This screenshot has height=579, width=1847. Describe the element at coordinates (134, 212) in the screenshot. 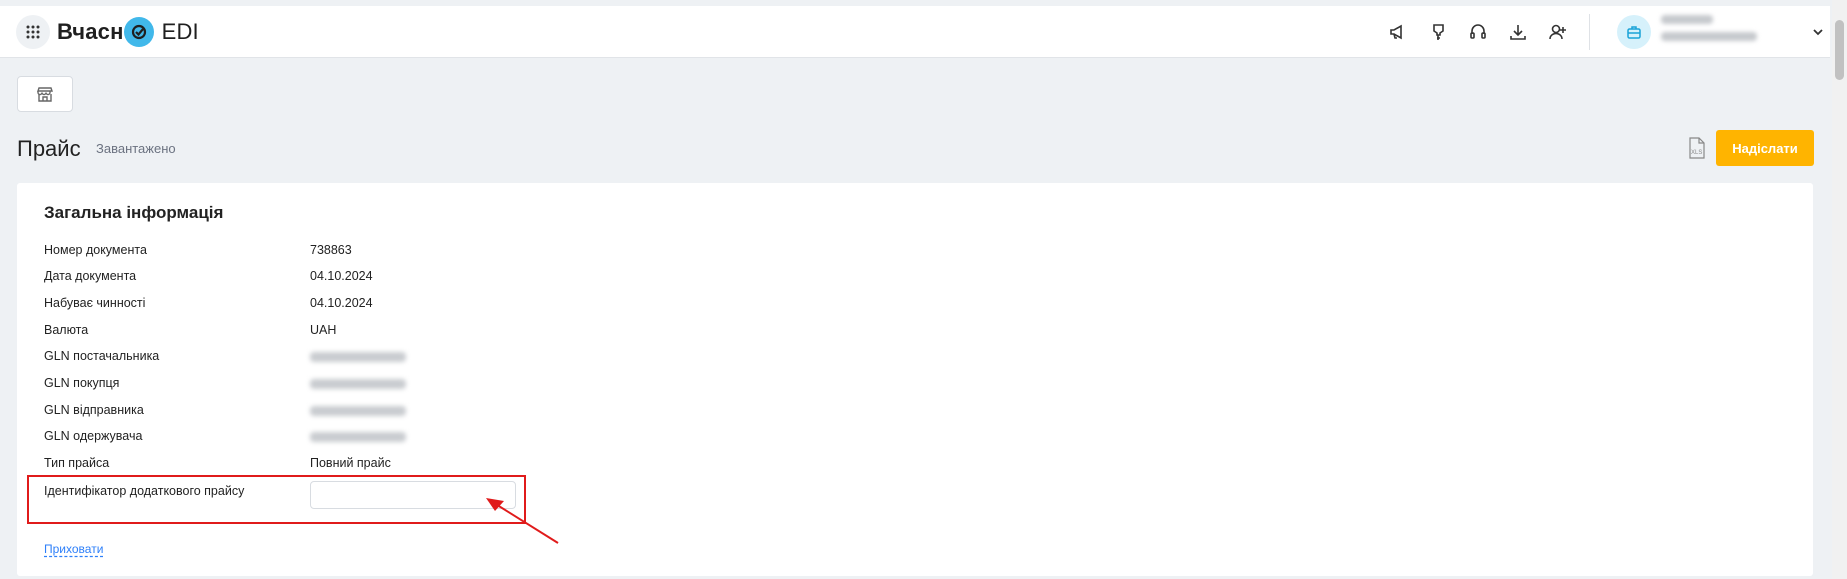

I see `section-title: Загальна інформація` at that location.